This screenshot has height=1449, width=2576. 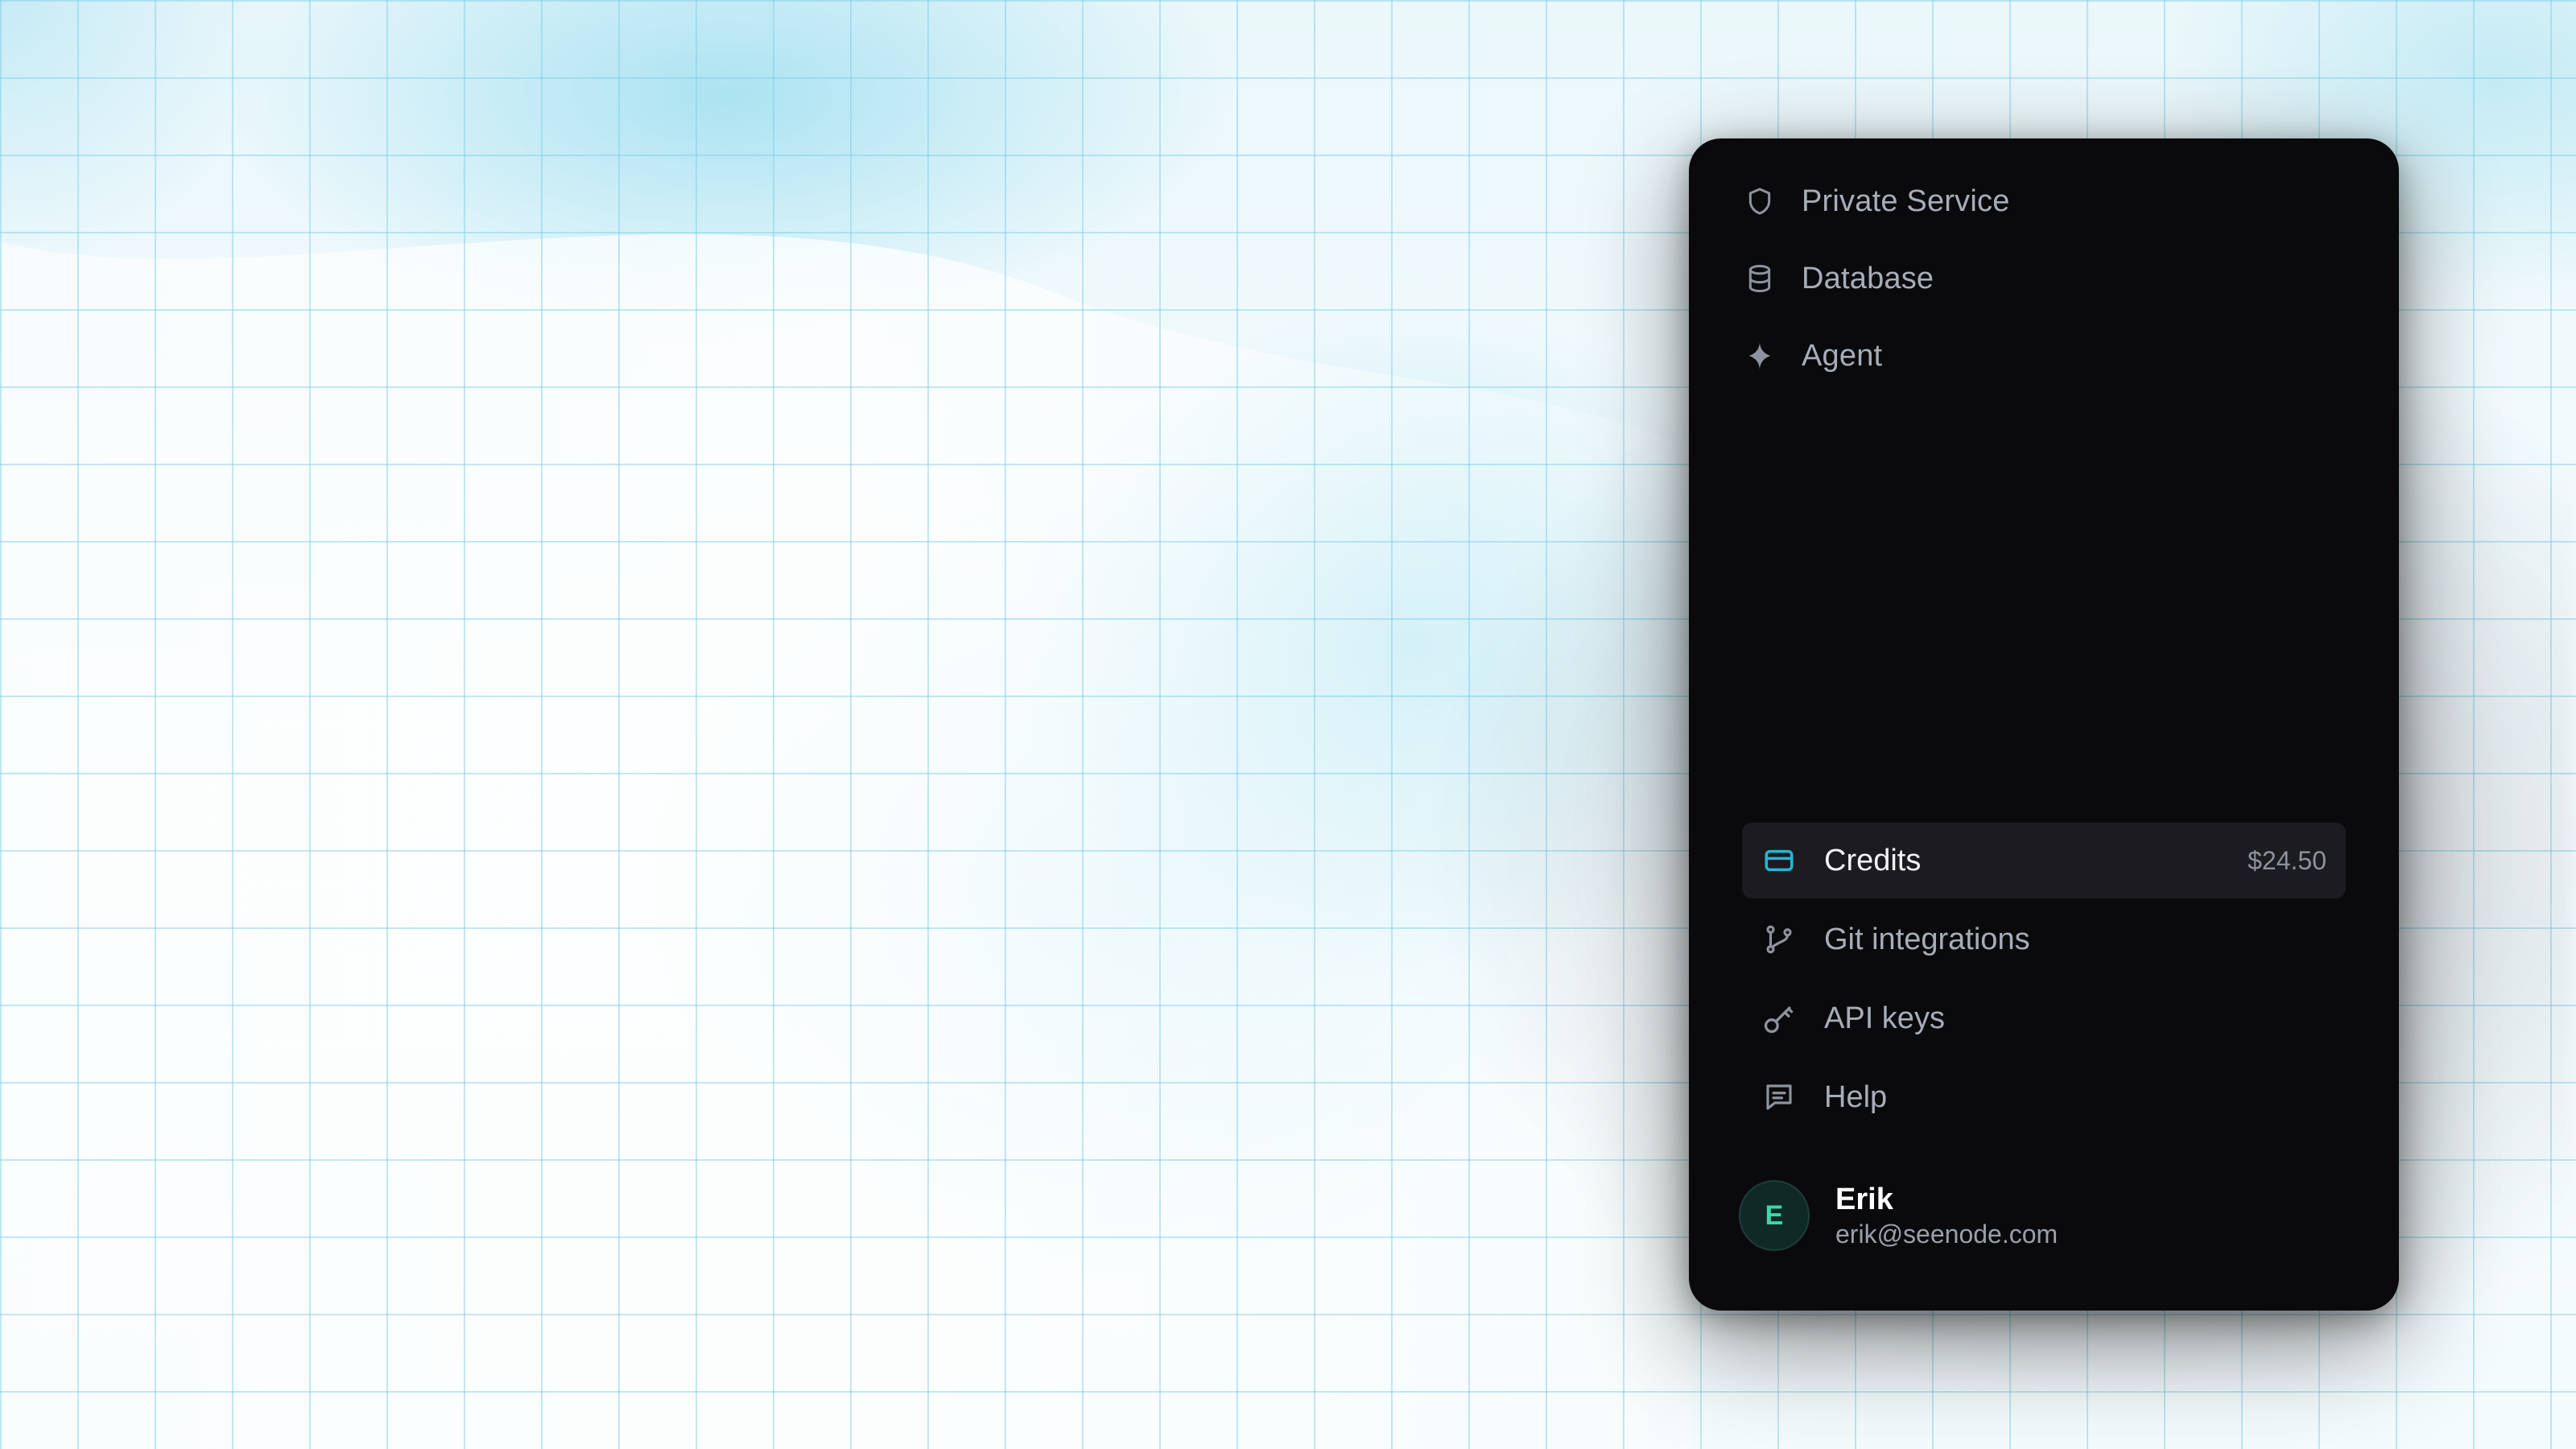 I want to click on sidebar-item-help: Help, so click(x=2044, y=1097).